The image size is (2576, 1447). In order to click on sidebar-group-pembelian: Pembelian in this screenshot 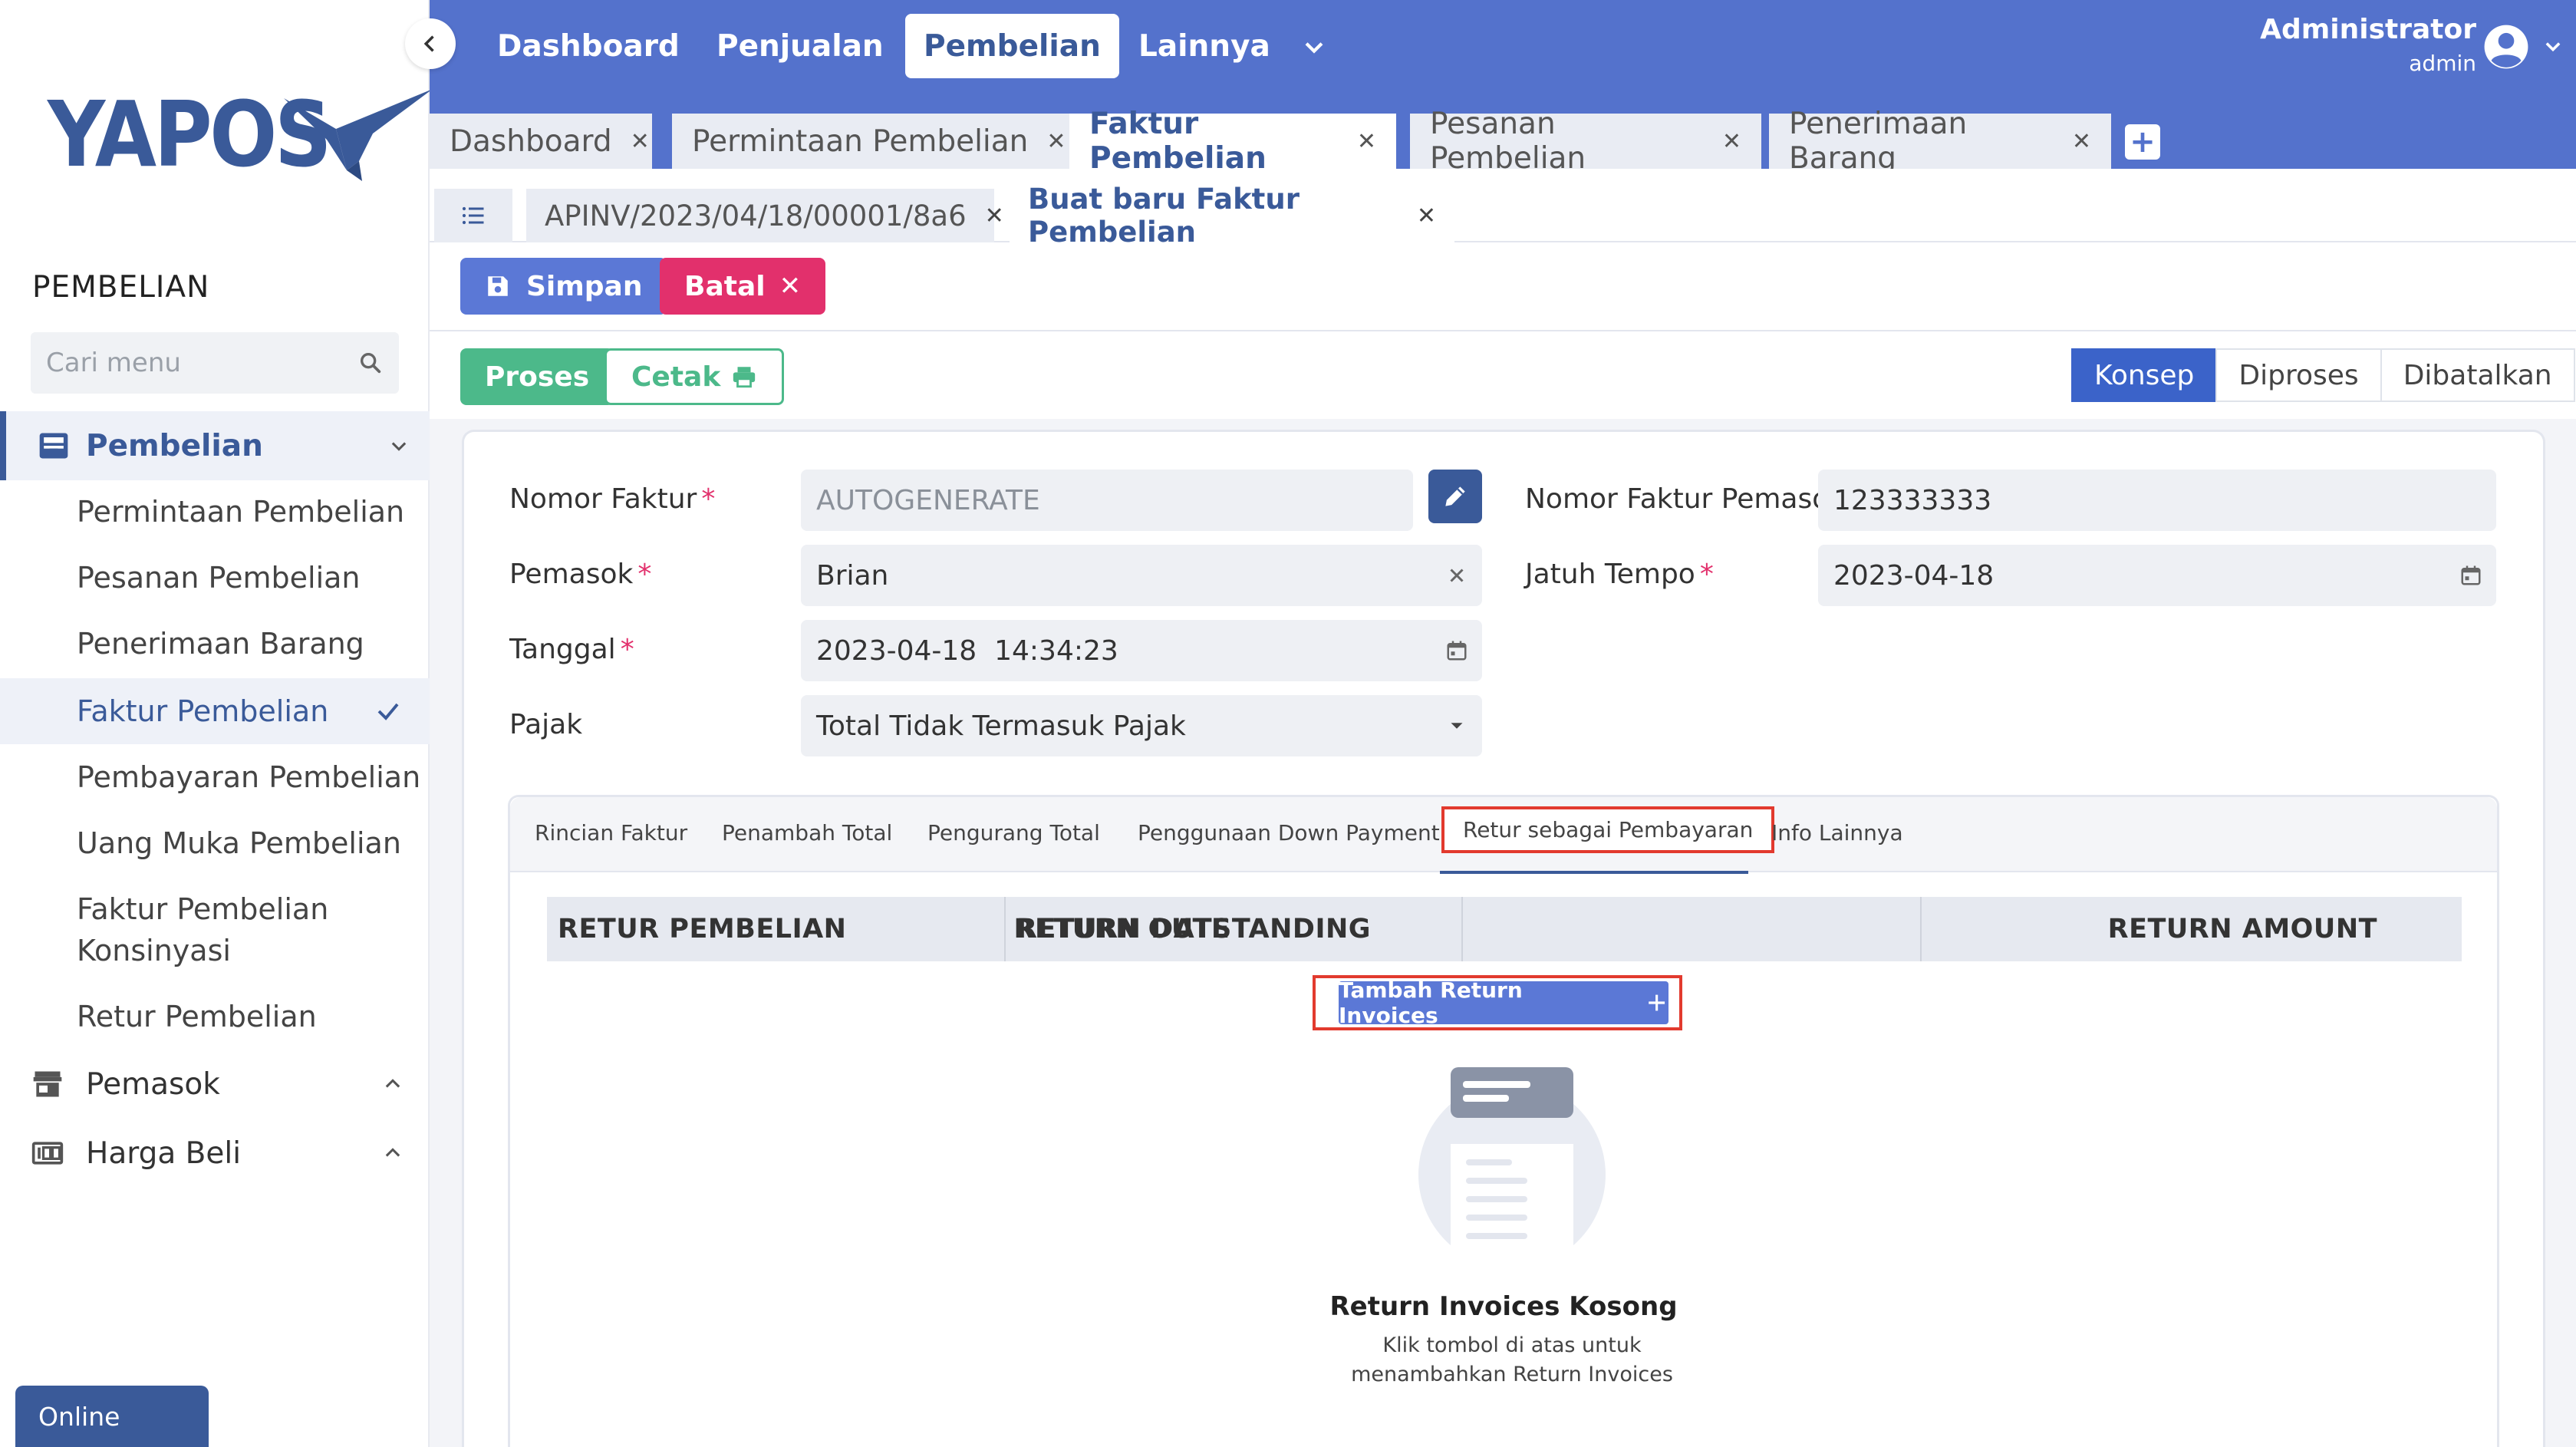, I will do `click(215, 445)`.